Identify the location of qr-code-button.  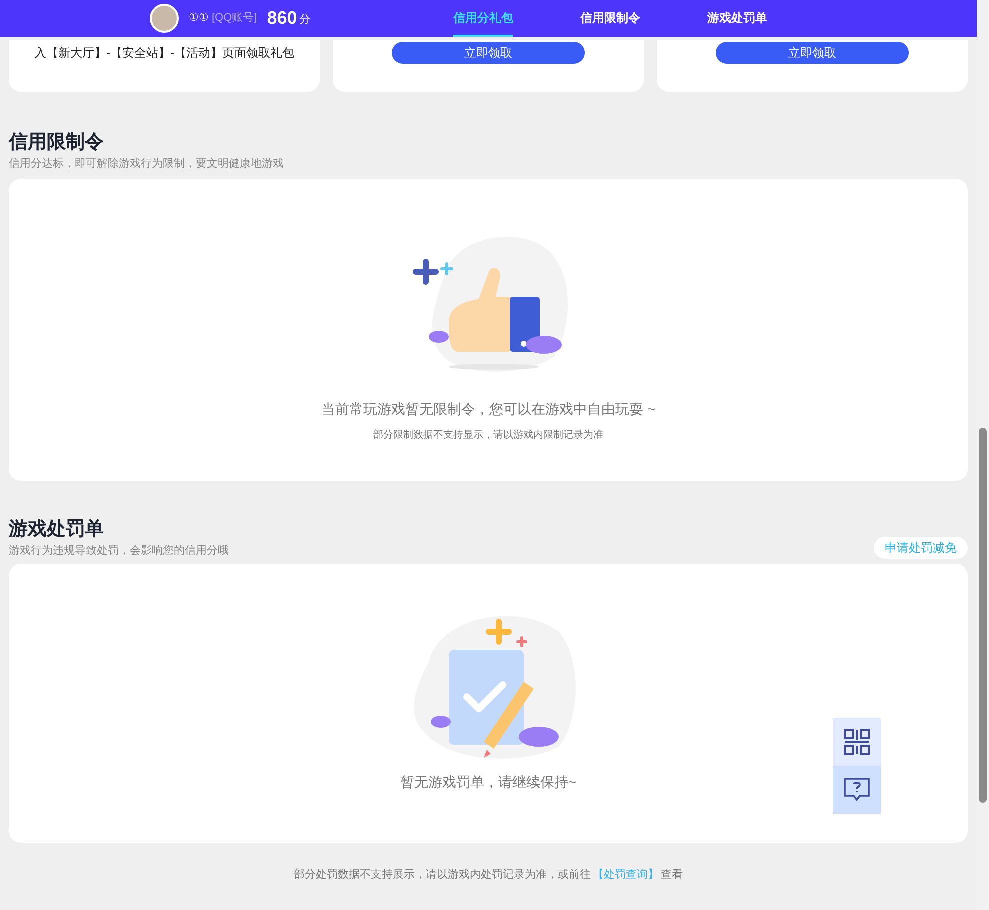
(857, 742).